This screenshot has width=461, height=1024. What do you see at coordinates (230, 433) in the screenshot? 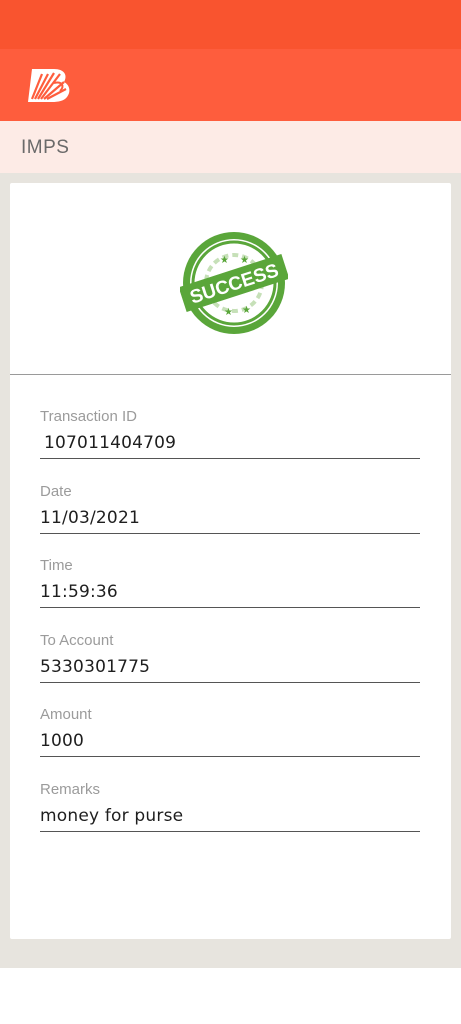
I see `transaction-id-field: Transaction ID 107011404709` at bounding box center [230, 433].